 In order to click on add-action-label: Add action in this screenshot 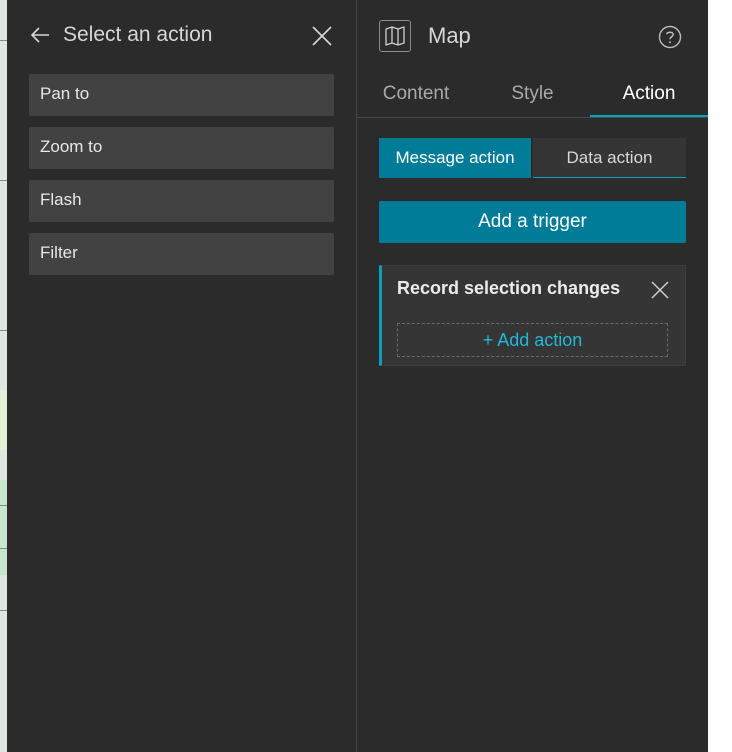, I will do `click(540, 340)`.